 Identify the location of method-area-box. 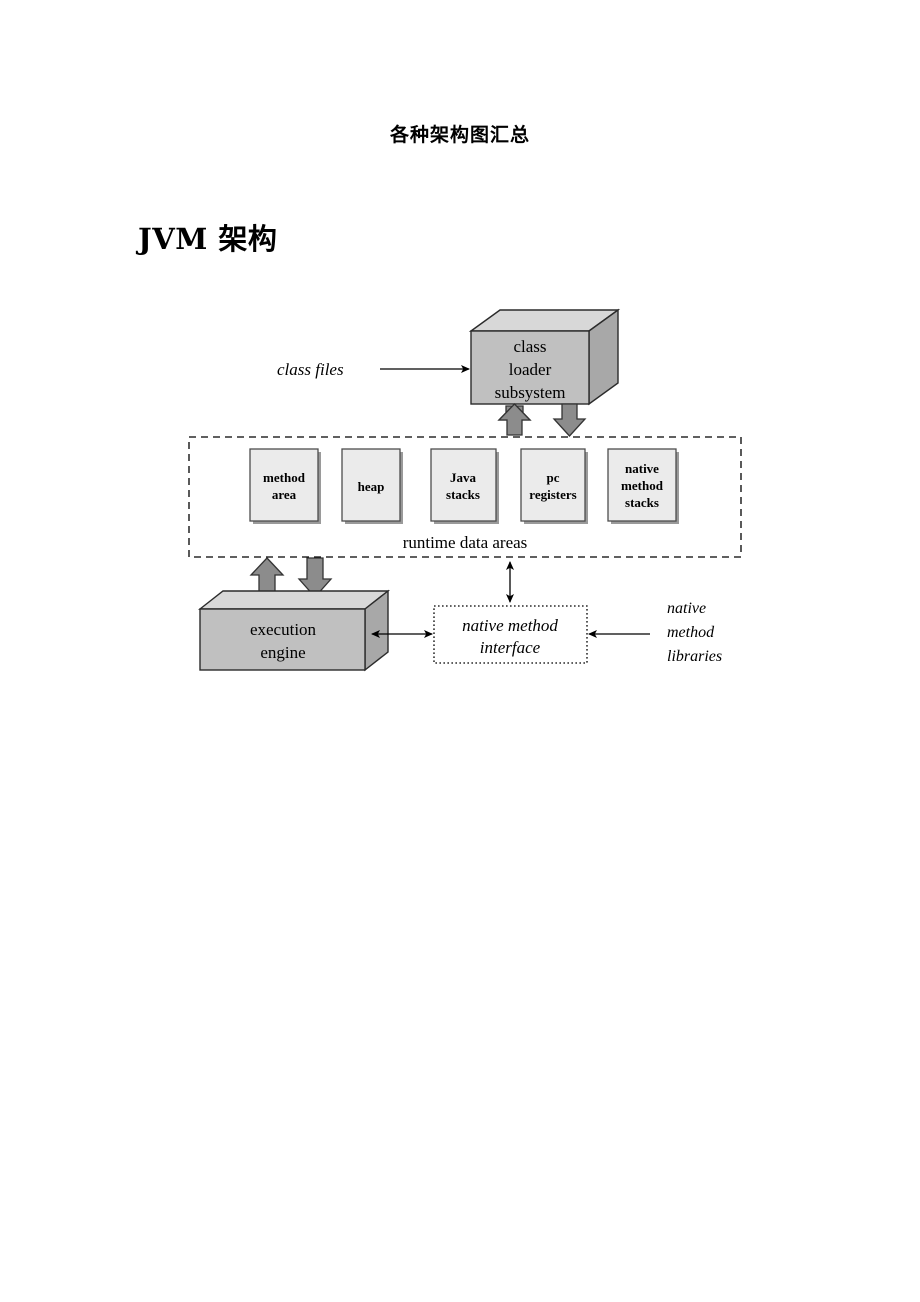
(284, 485).